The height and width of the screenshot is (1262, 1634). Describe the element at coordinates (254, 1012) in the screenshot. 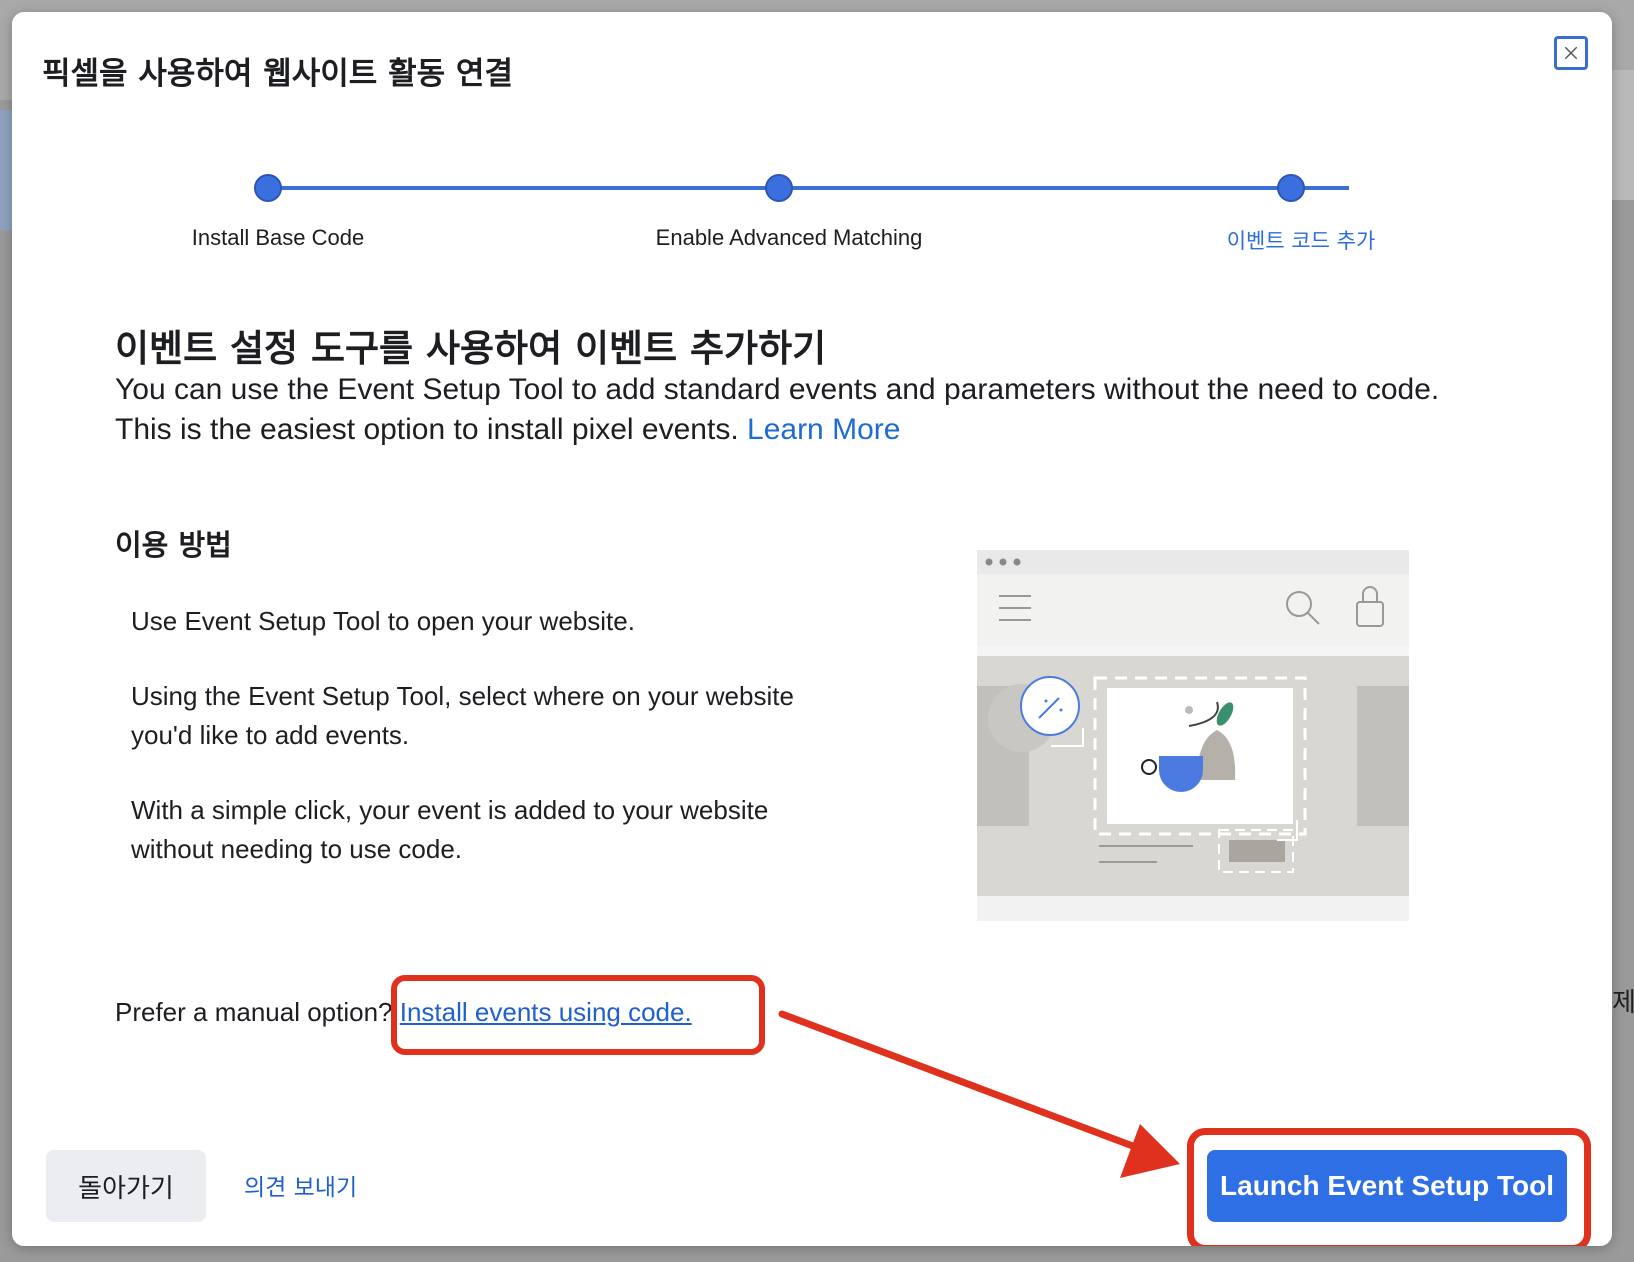

I see `manual-option-prefix: Prefer a manual option?` at that location.